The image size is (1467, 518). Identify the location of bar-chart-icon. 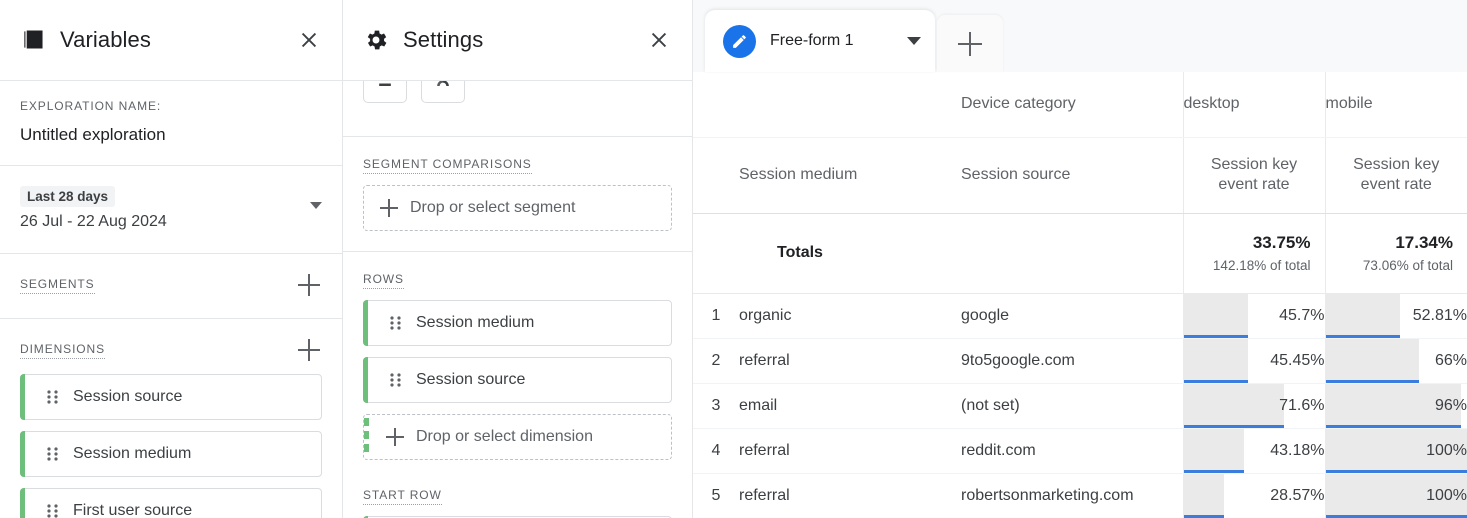
(385, 92).